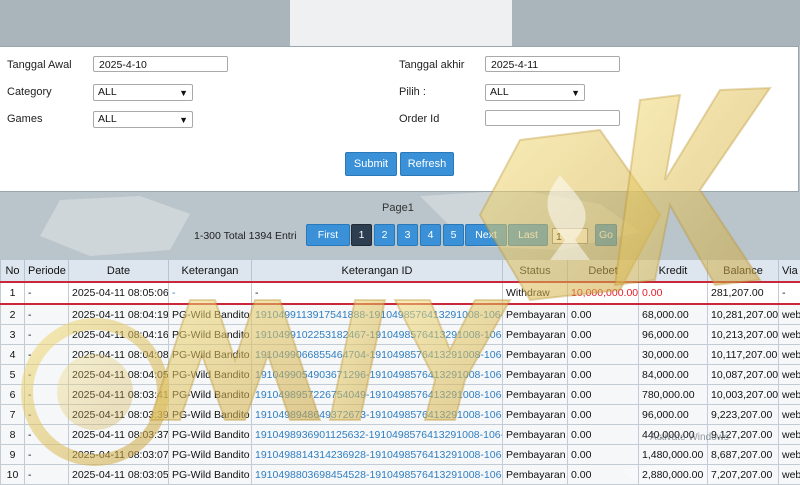  I want to click on page-button-2: 2, so click(384, 235).